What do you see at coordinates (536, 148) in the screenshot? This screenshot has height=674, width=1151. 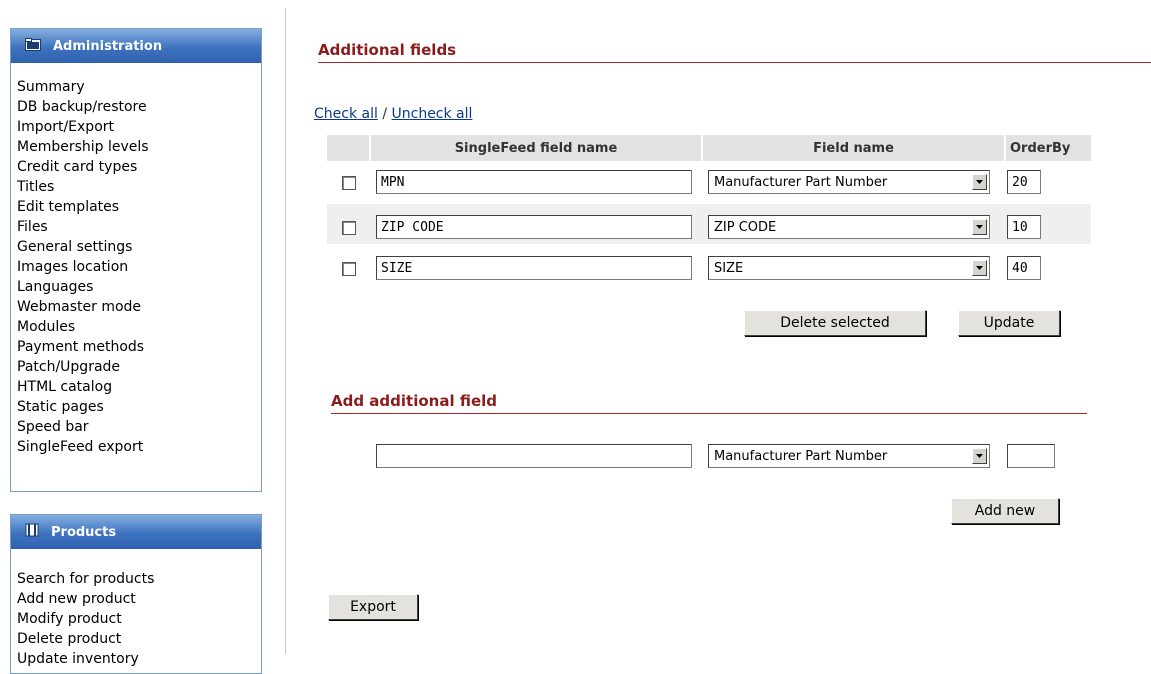 I see `table-header-singlefeed-name: SingleFeed field name` at bounding box center [536, 148].